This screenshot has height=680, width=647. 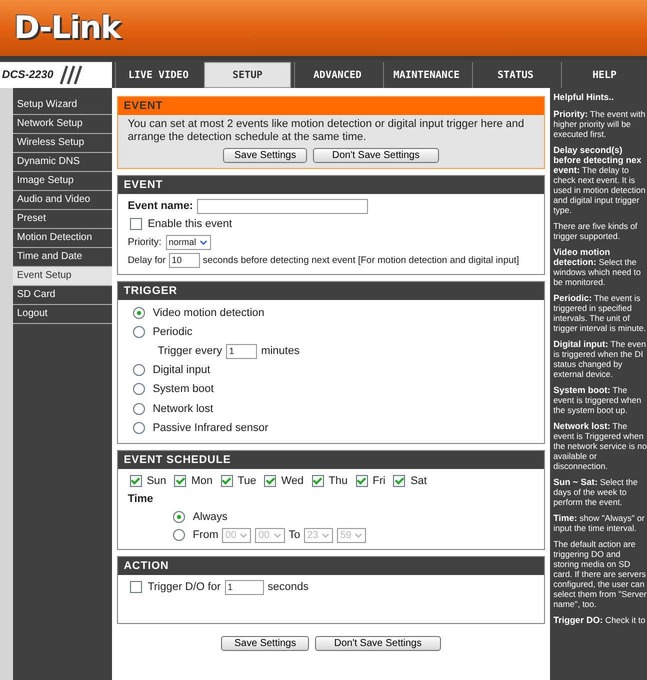 I want to click on day-label: Tue, so click(x=247, y=481).